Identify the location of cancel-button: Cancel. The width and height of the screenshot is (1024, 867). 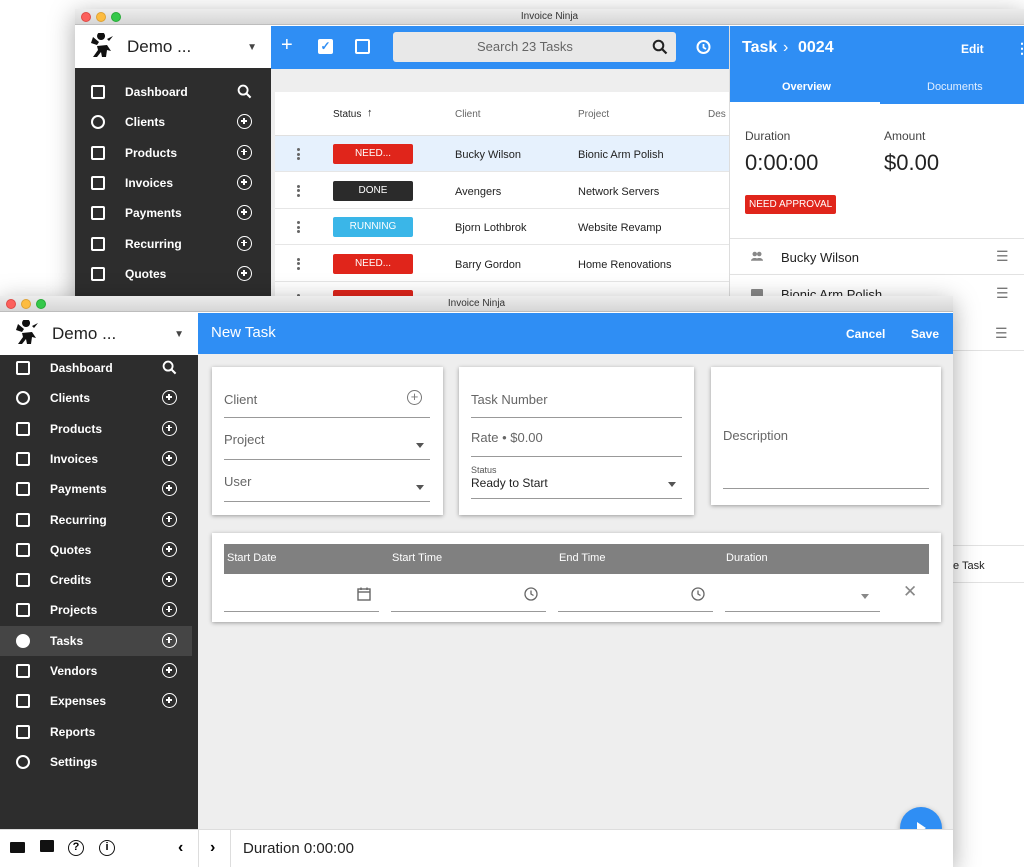
(865, 334).